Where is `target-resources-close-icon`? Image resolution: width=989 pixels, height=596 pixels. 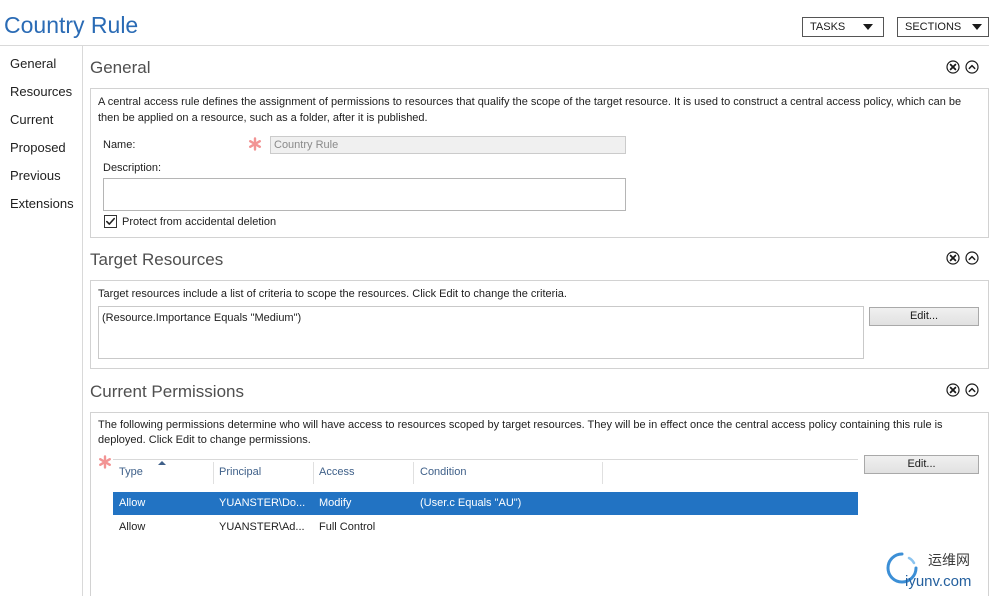 target-resources-close-icon is located at coordinates (953, 258).